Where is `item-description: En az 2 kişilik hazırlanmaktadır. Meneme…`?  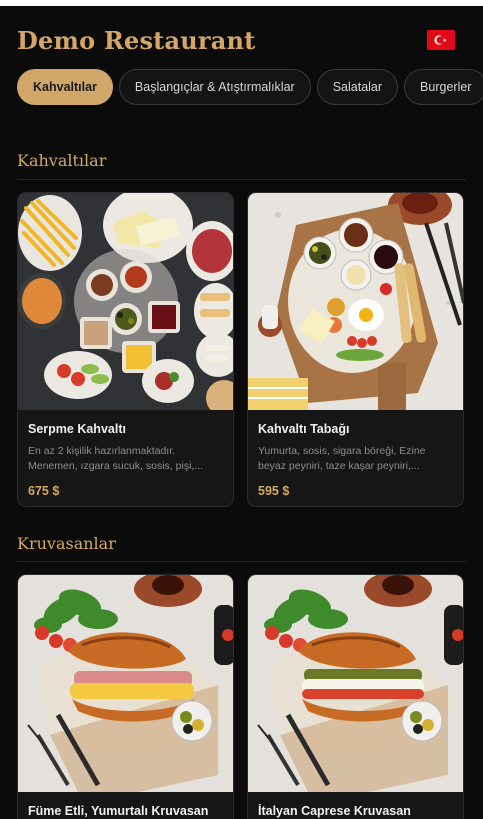 item-description: En az 2 kişilik hazırlanmaktadır. Meneme… is located at coordinates (116, 458).